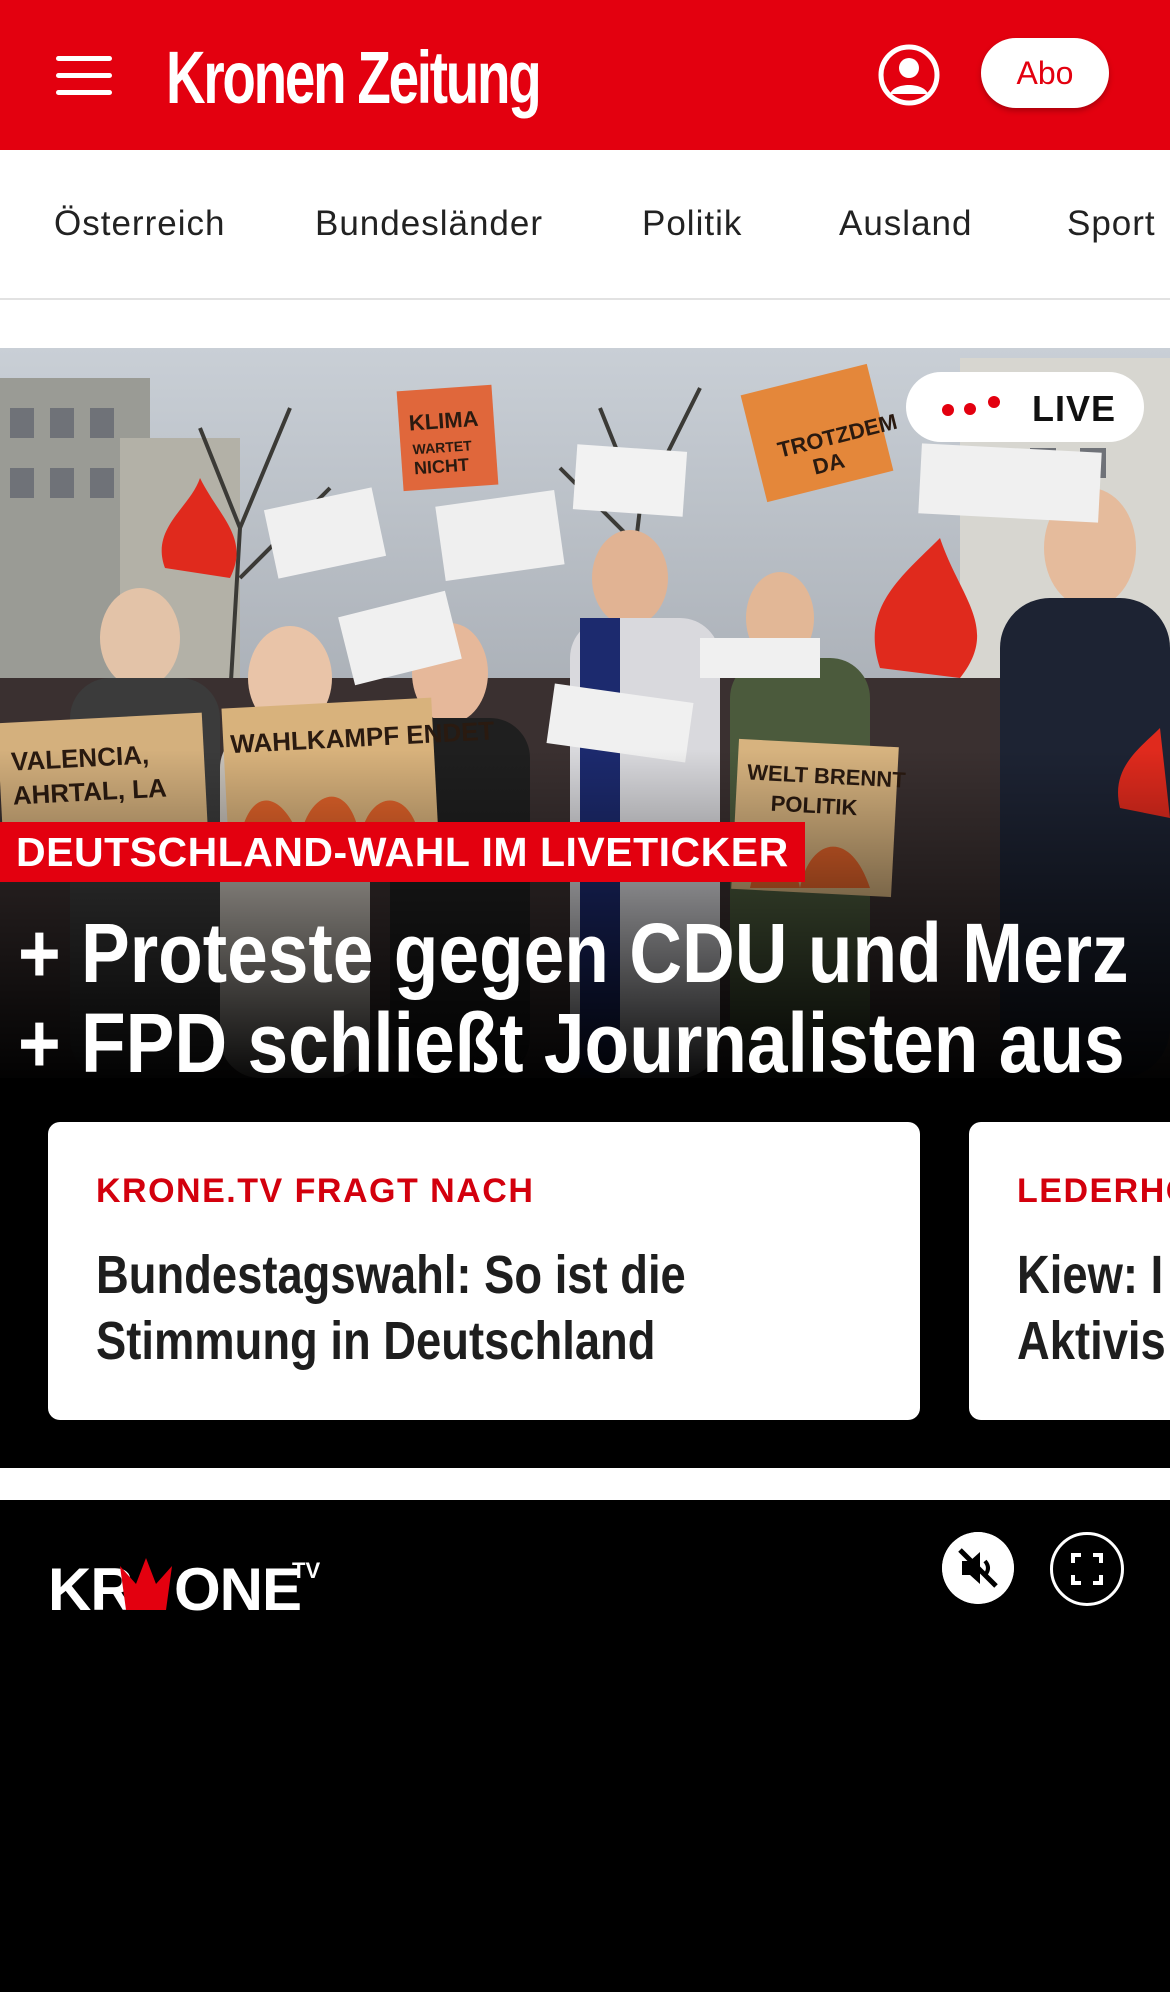 This screenshot has height=1992, width=1170. Describe the element at coordinates (306, 1570) in the screenshot. I see `svg-text: TV` at that location.